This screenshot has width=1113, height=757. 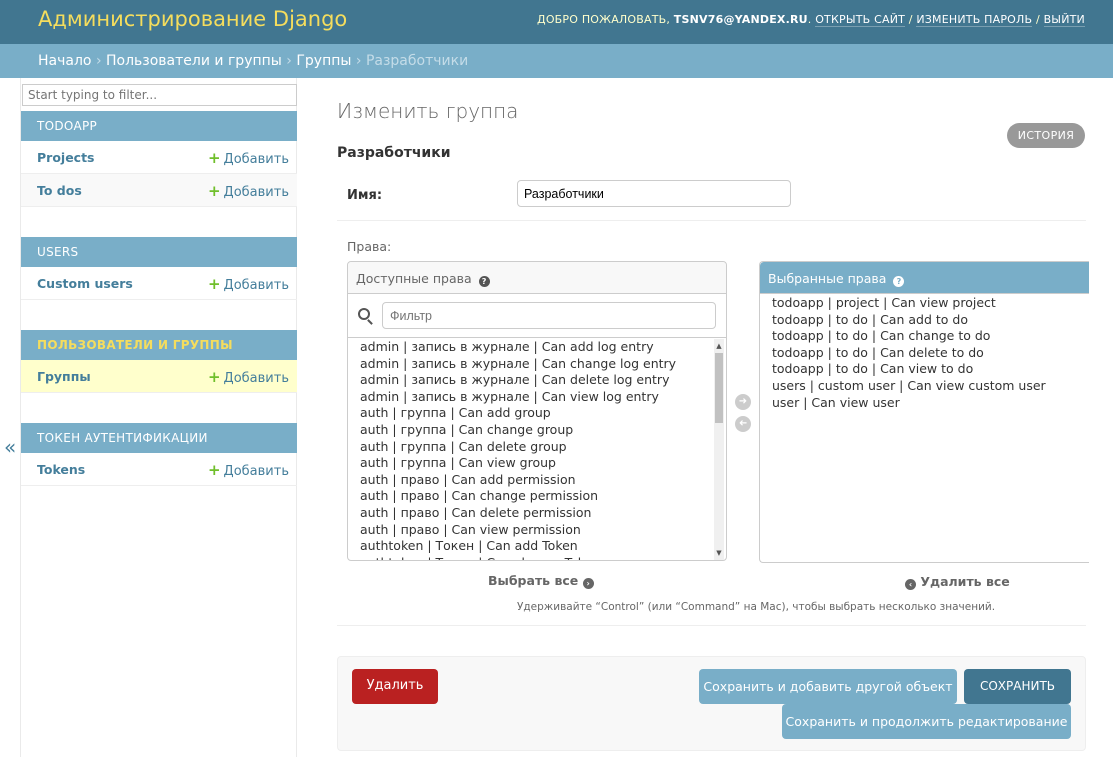 I want to click on add-custom-users-link: + Добавить, so click(x=248, y=284).